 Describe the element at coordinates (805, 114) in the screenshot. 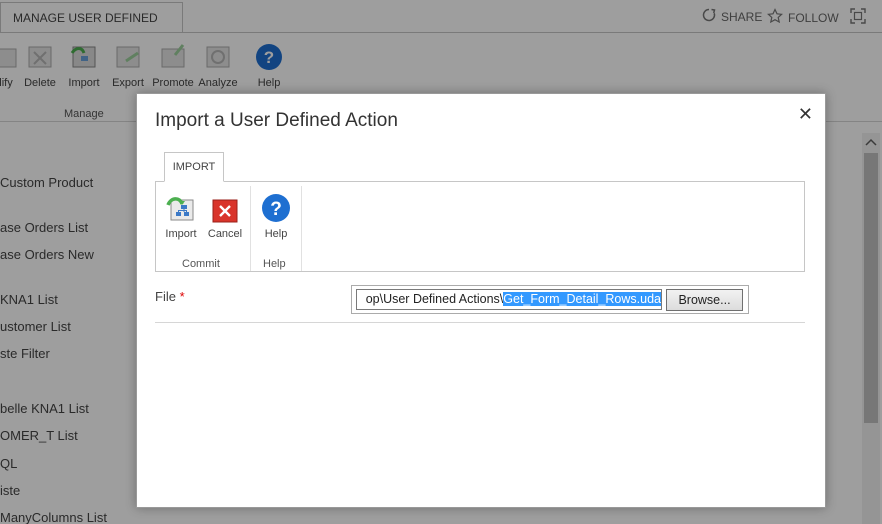

I see `close-icon: ✕` at that location.